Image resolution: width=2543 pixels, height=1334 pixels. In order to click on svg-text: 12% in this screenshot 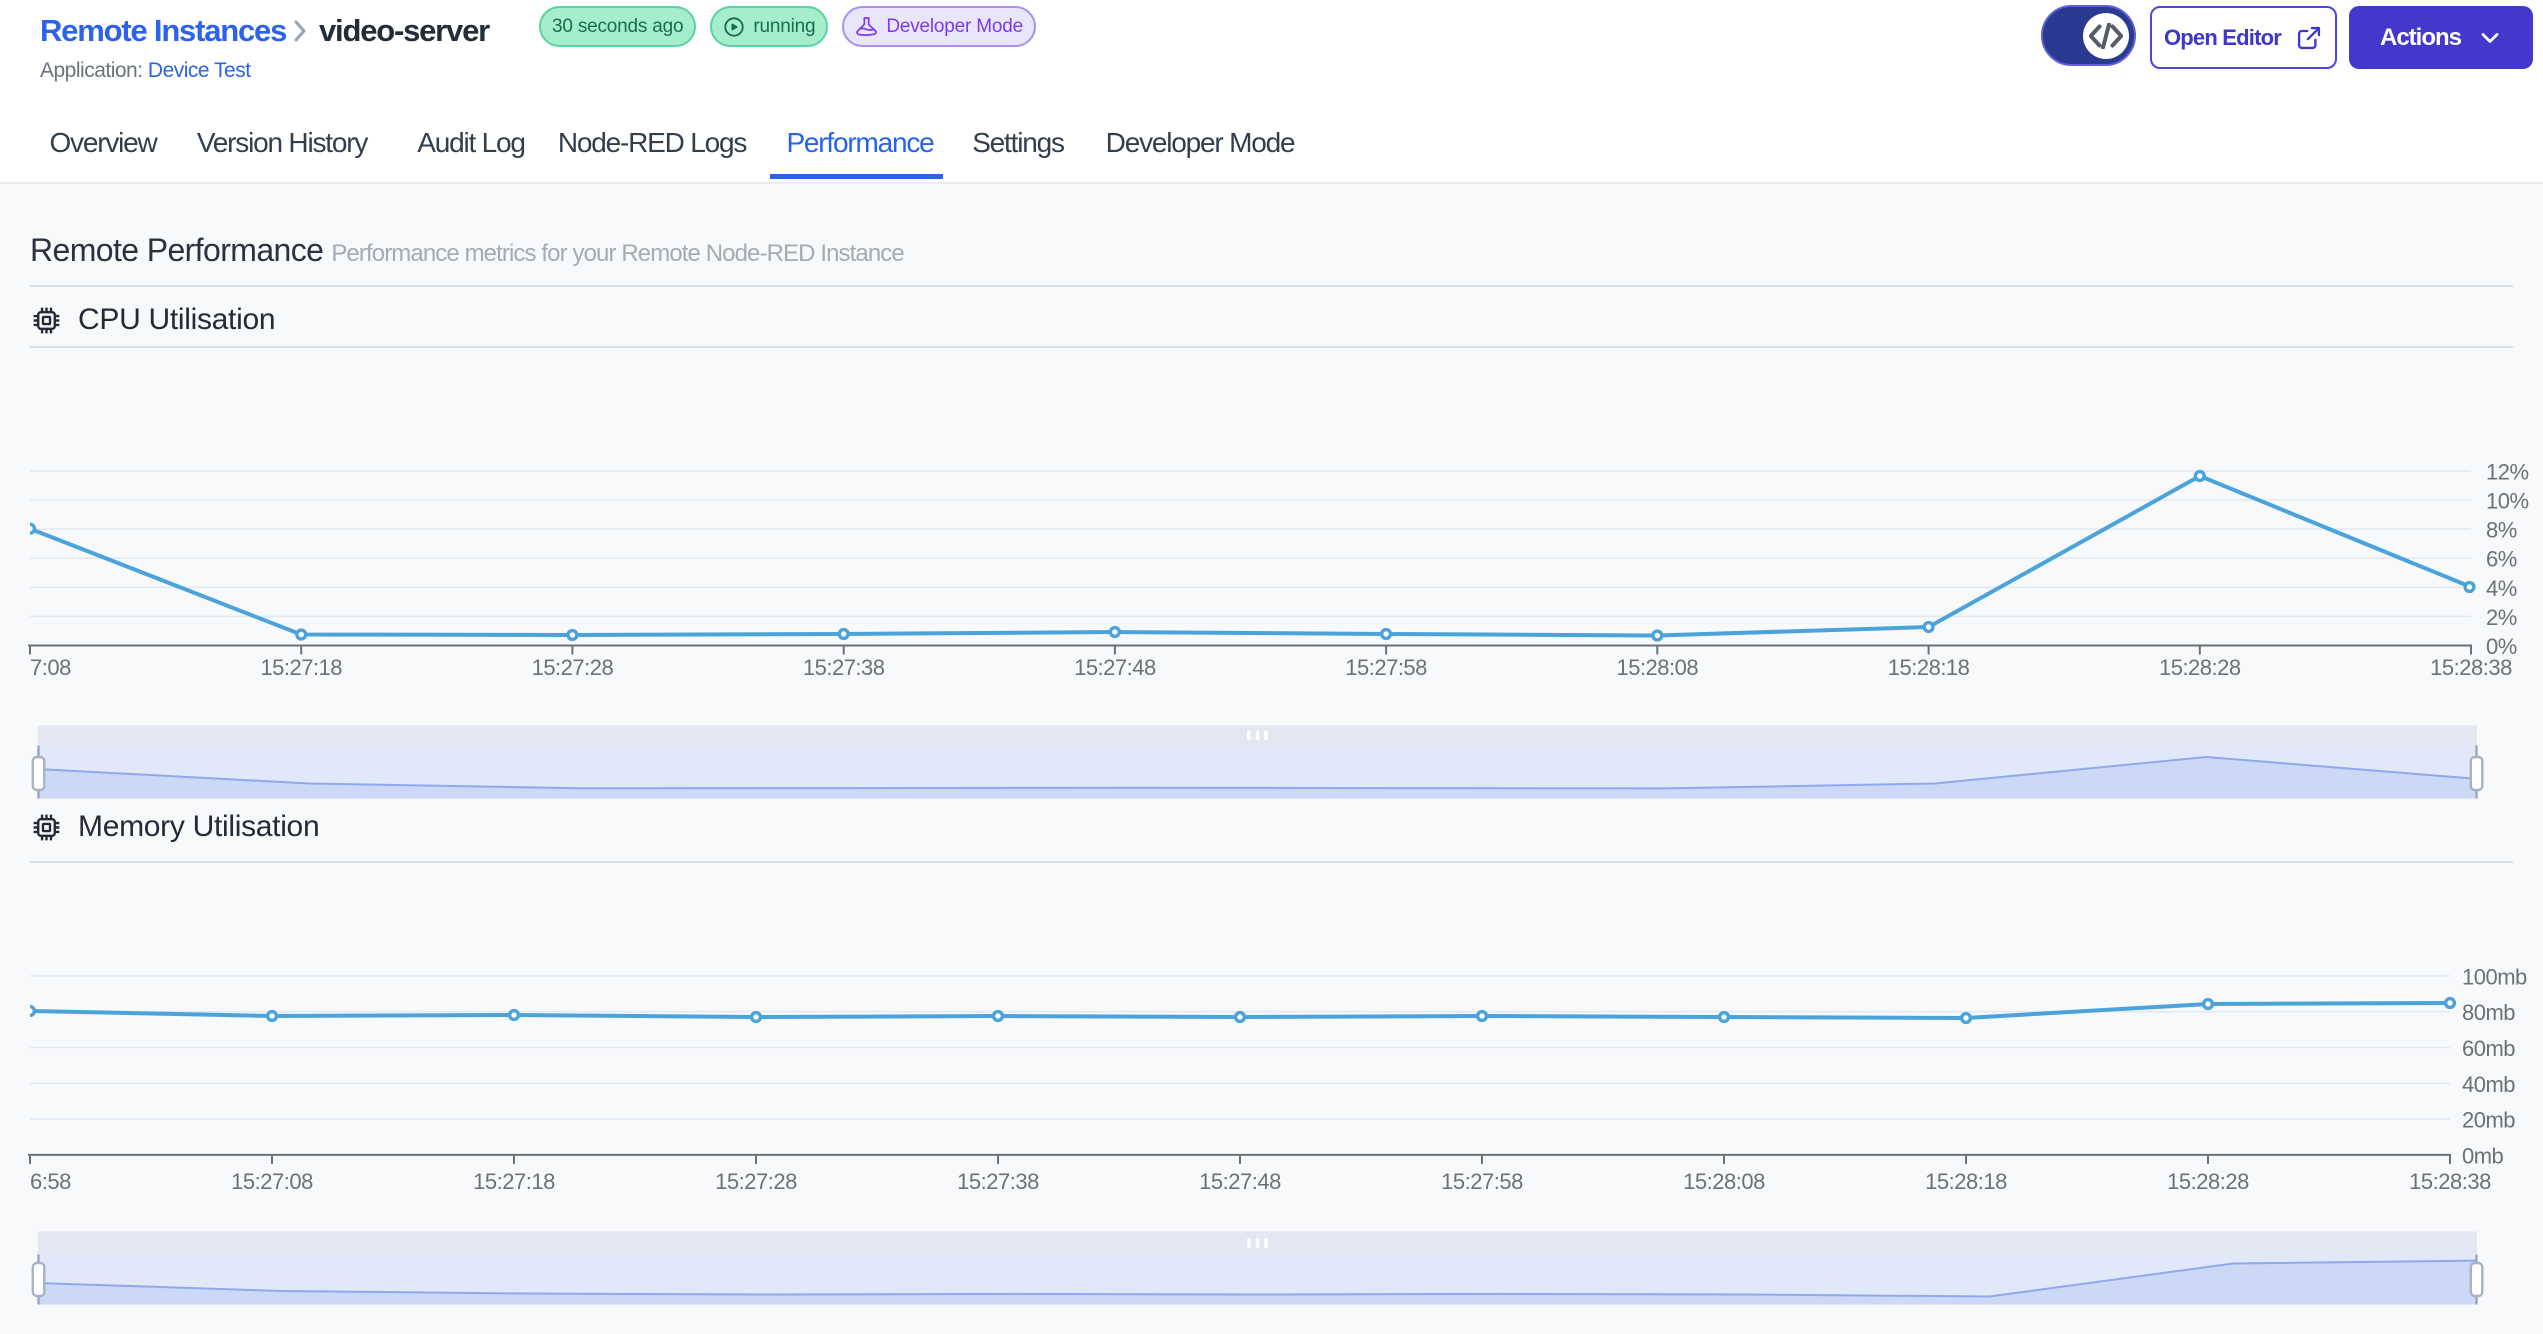, I will do `click(2507, 471)`.